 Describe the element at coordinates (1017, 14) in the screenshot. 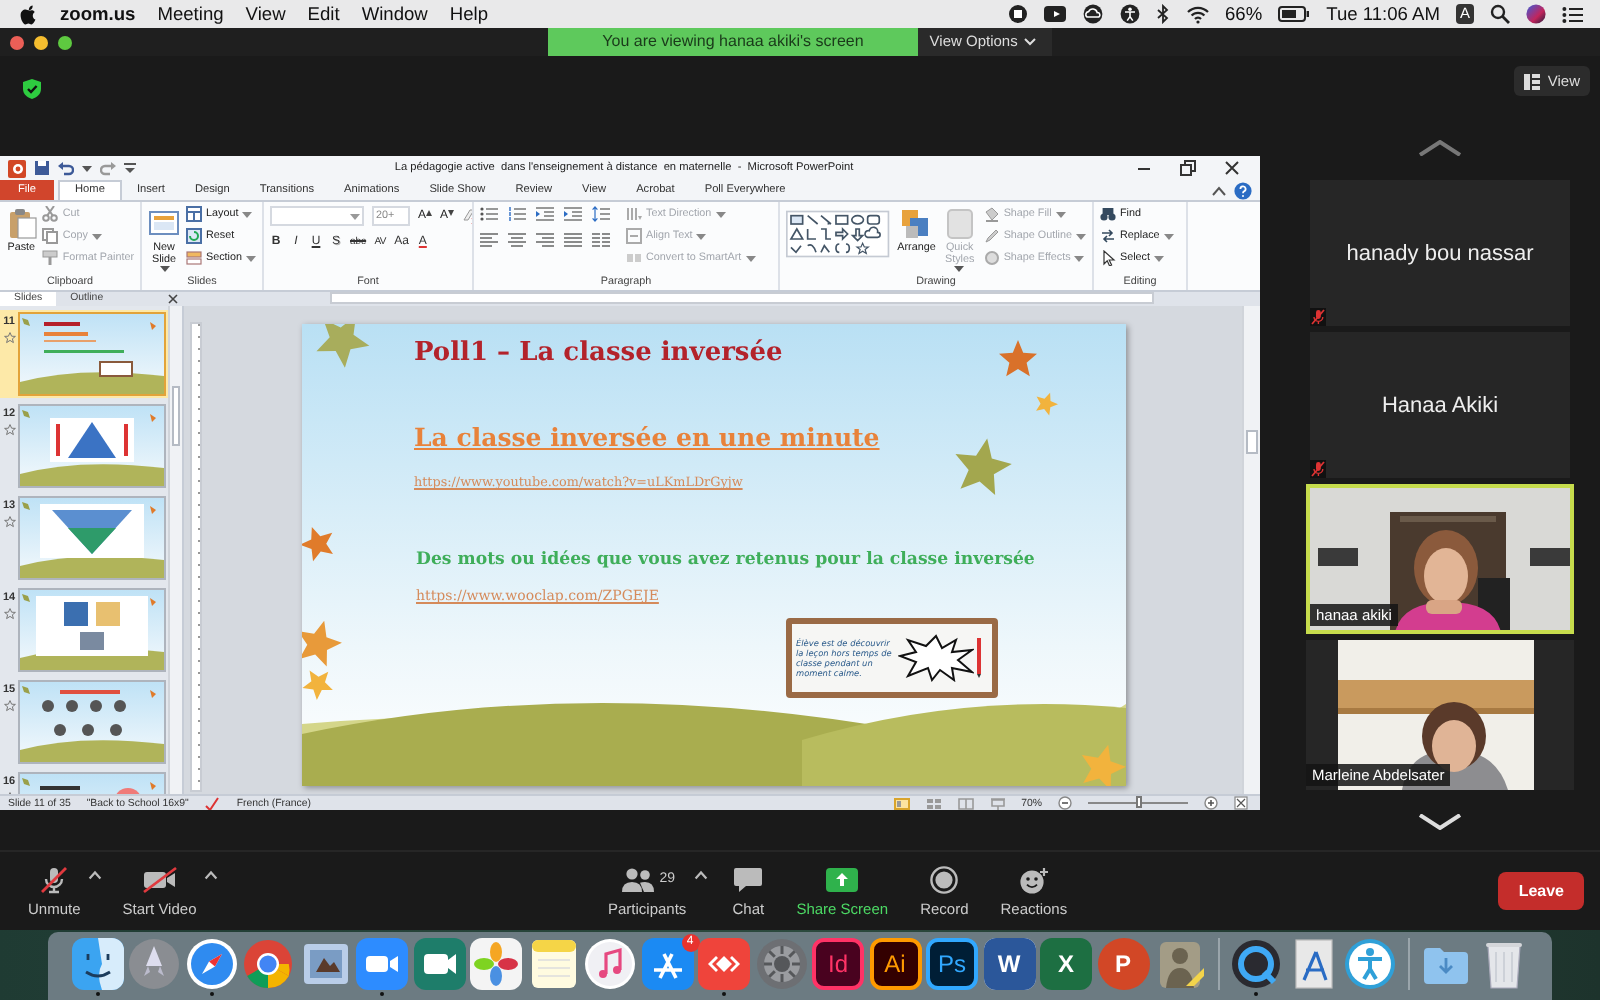

I see `stop-icon` at that location.